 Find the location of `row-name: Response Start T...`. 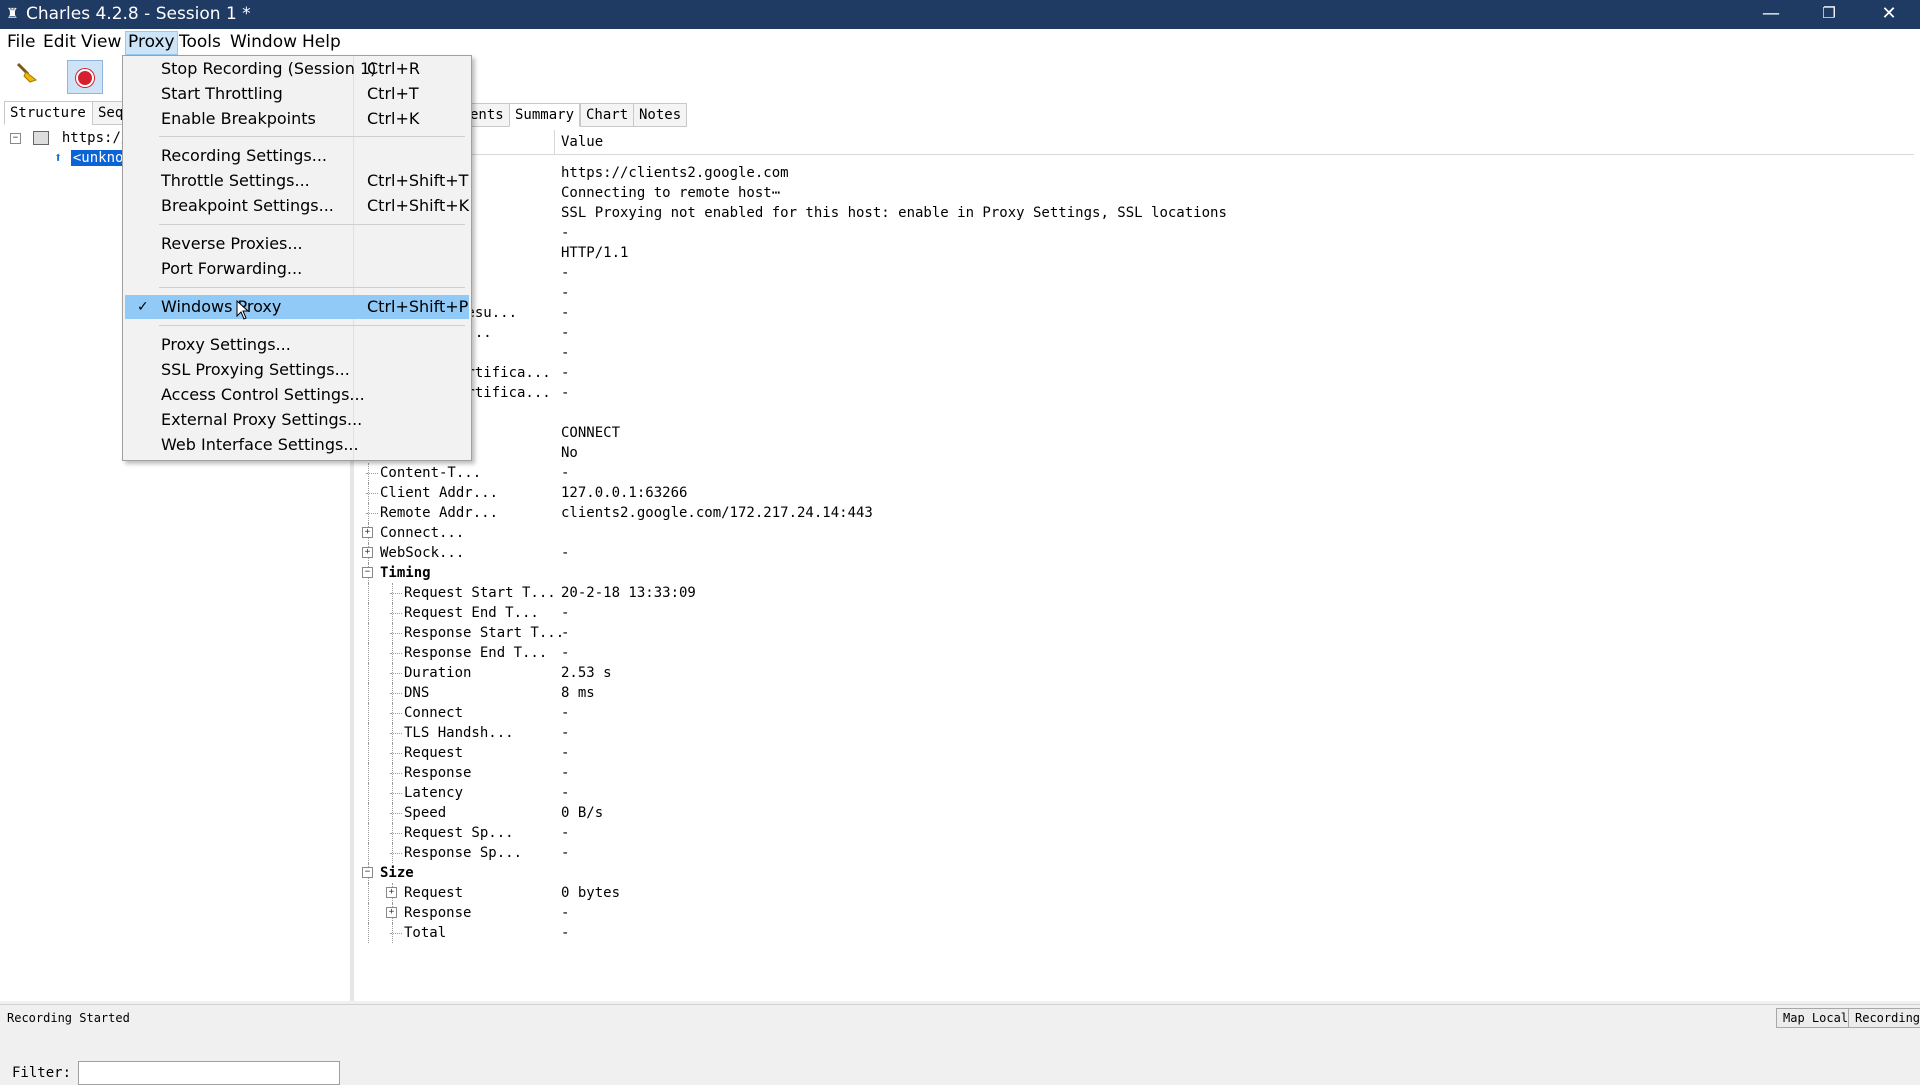

row-name: Response Start T... is located at coordinates (484, 633).